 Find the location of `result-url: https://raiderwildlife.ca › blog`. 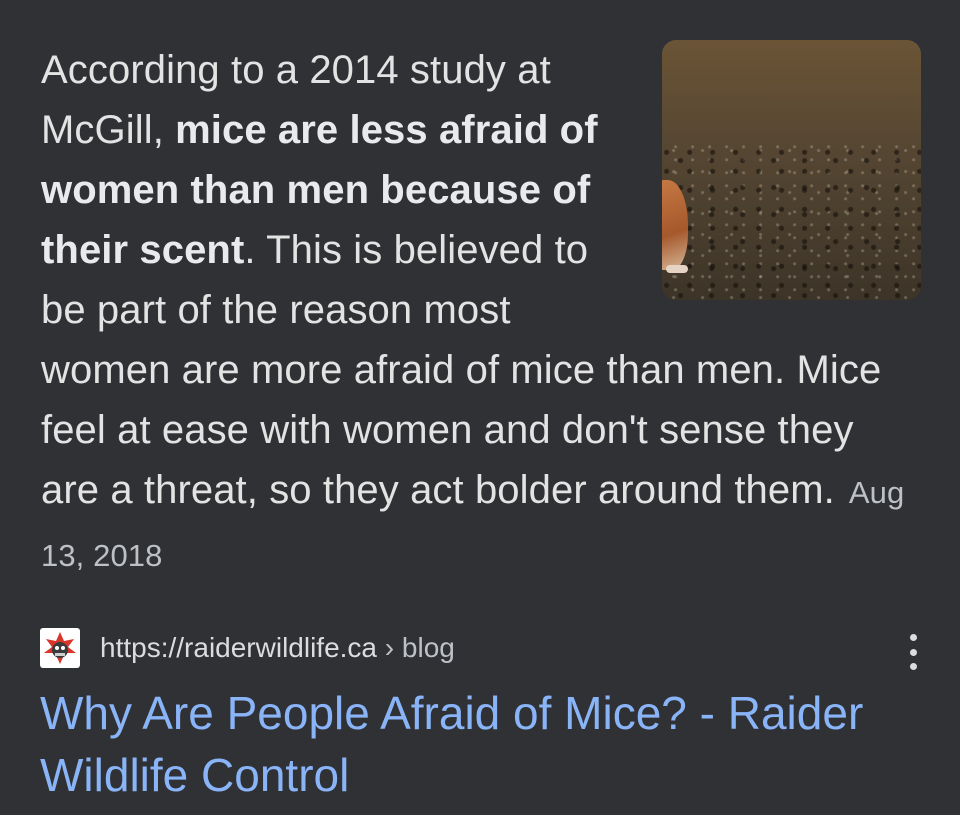

result-url: https://raiderwildlife.ca › blog is located at coordinates (277, 648).